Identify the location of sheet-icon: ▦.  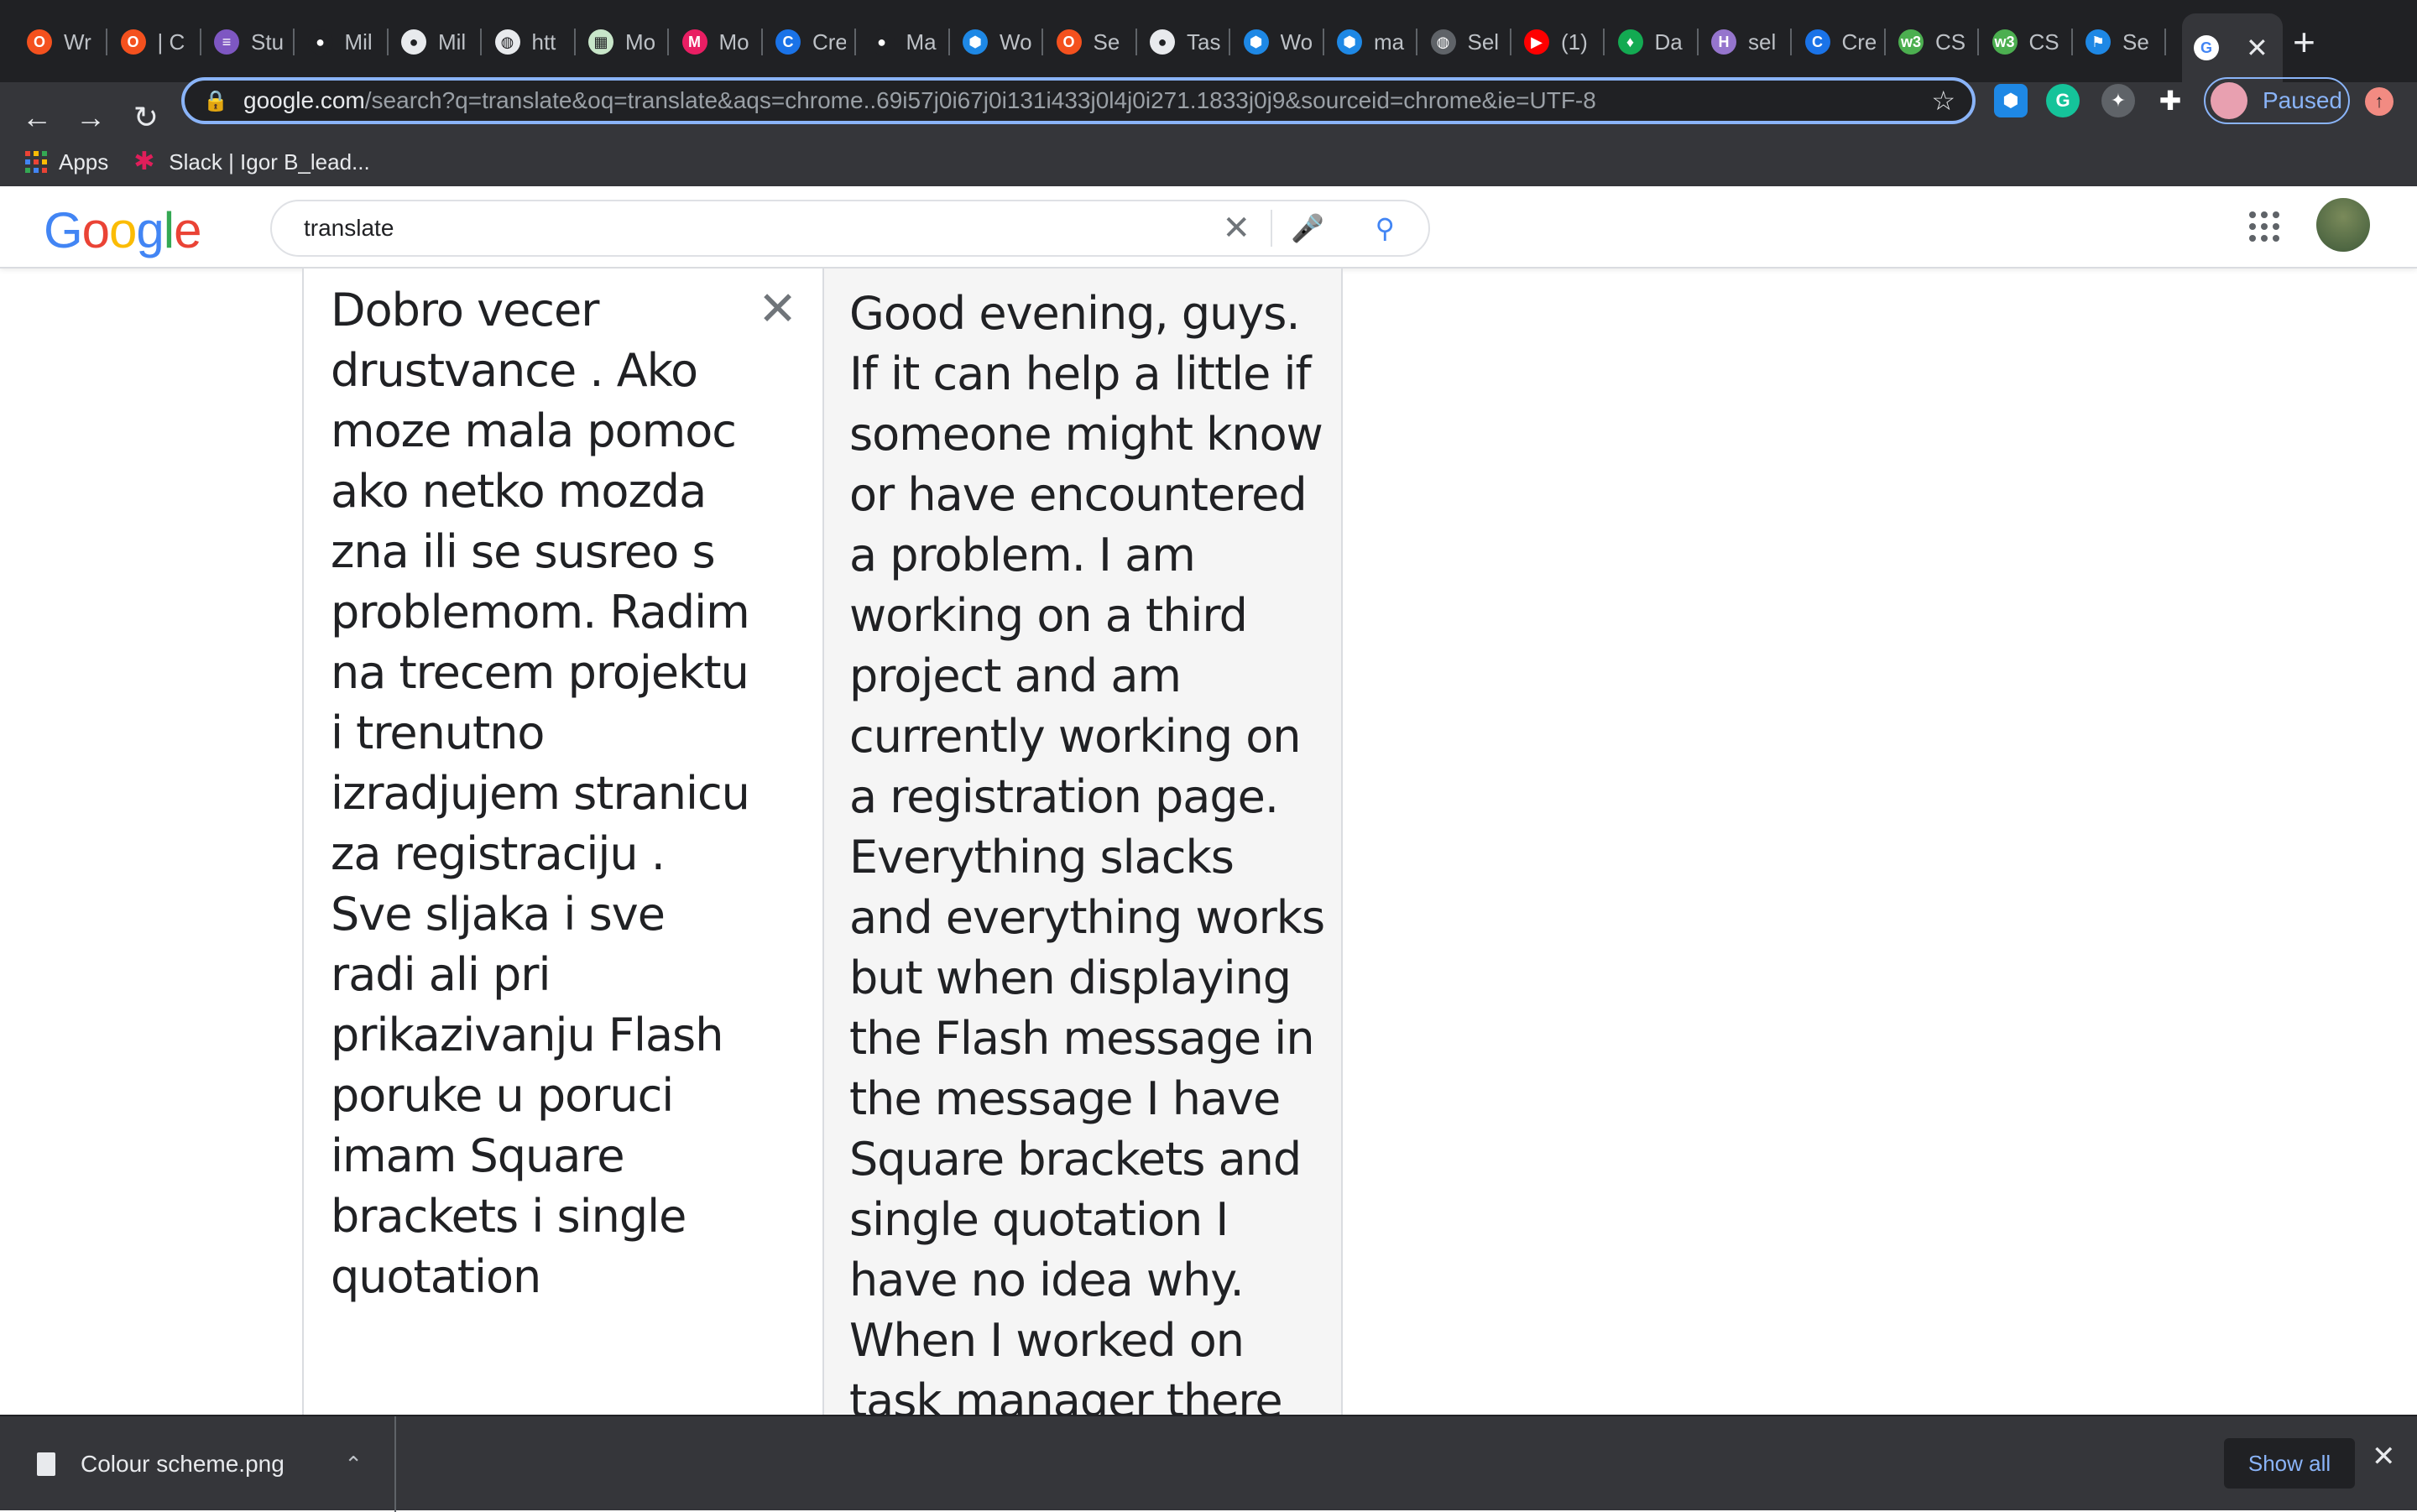
(600, 42).